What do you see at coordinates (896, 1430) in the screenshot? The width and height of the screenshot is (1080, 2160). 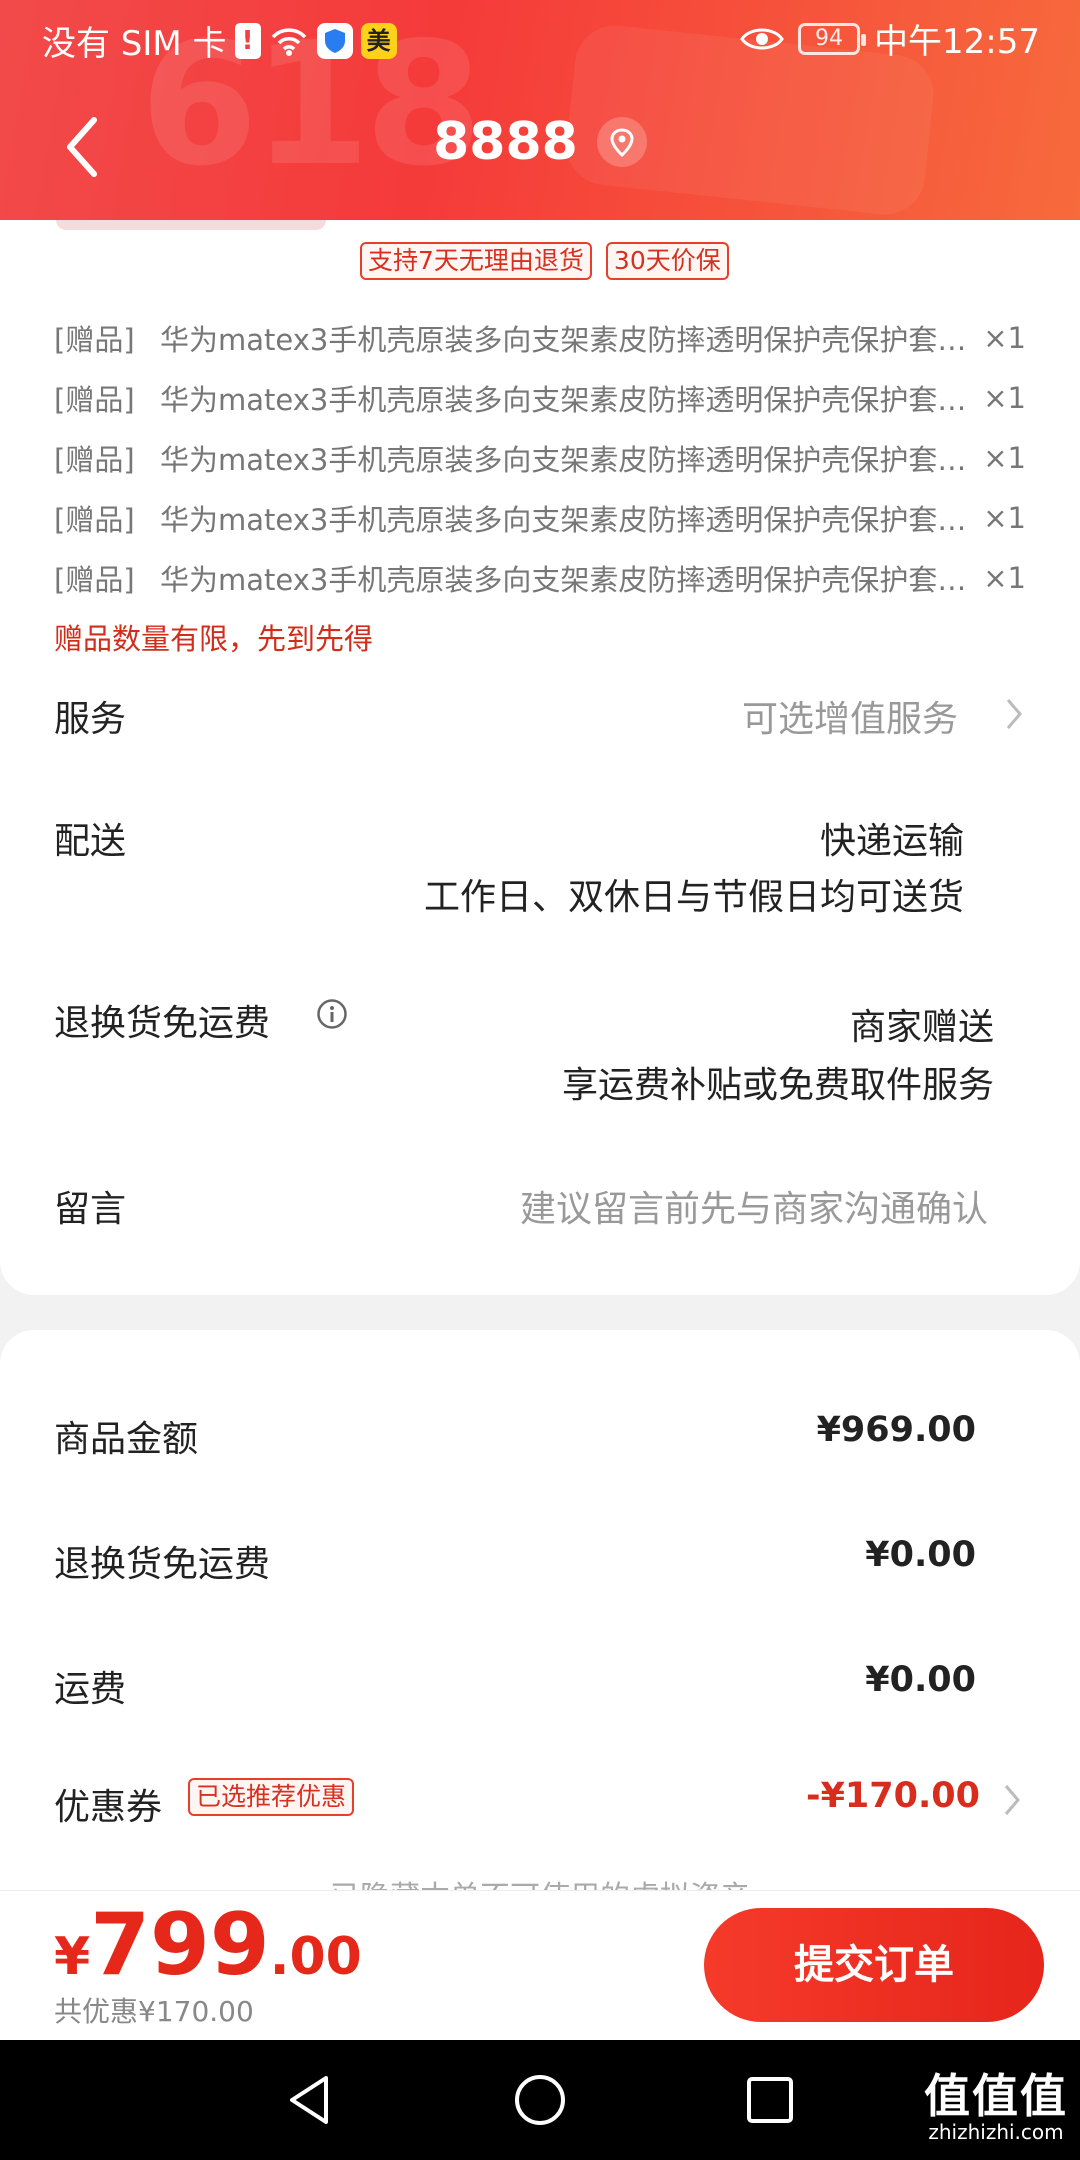 I see `goods-amount-value: ¥969.00` at bounding box center [896, 1430].